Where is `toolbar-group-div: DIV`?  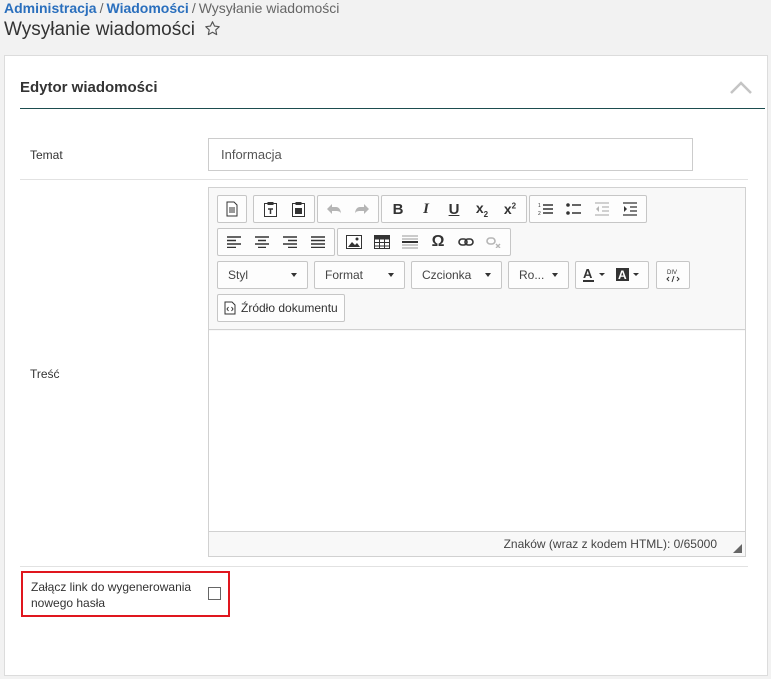 toolbar-group-div: DIV is located at coordinates (673, 275).